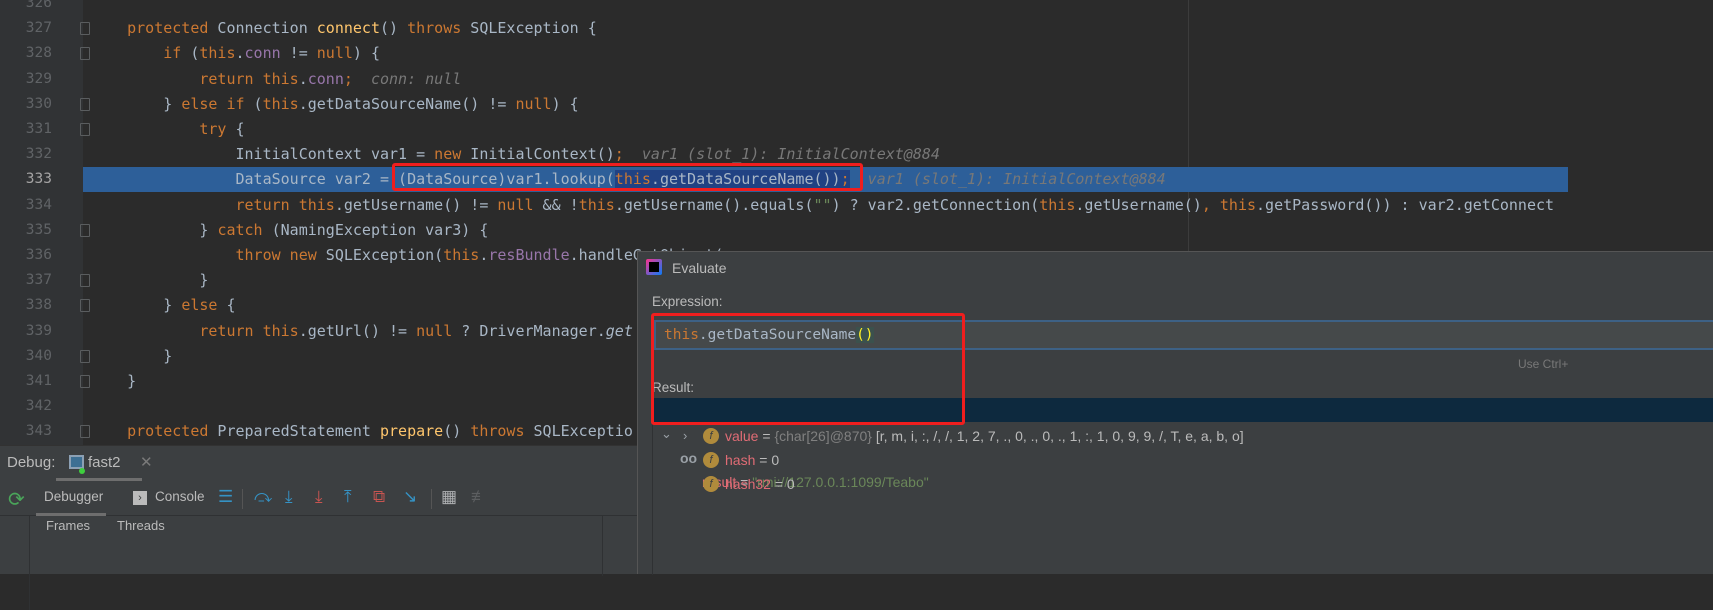 The height and width of the screenshot is (610, 1713). I want to click on highlight-box-expression, so click(808, 369).